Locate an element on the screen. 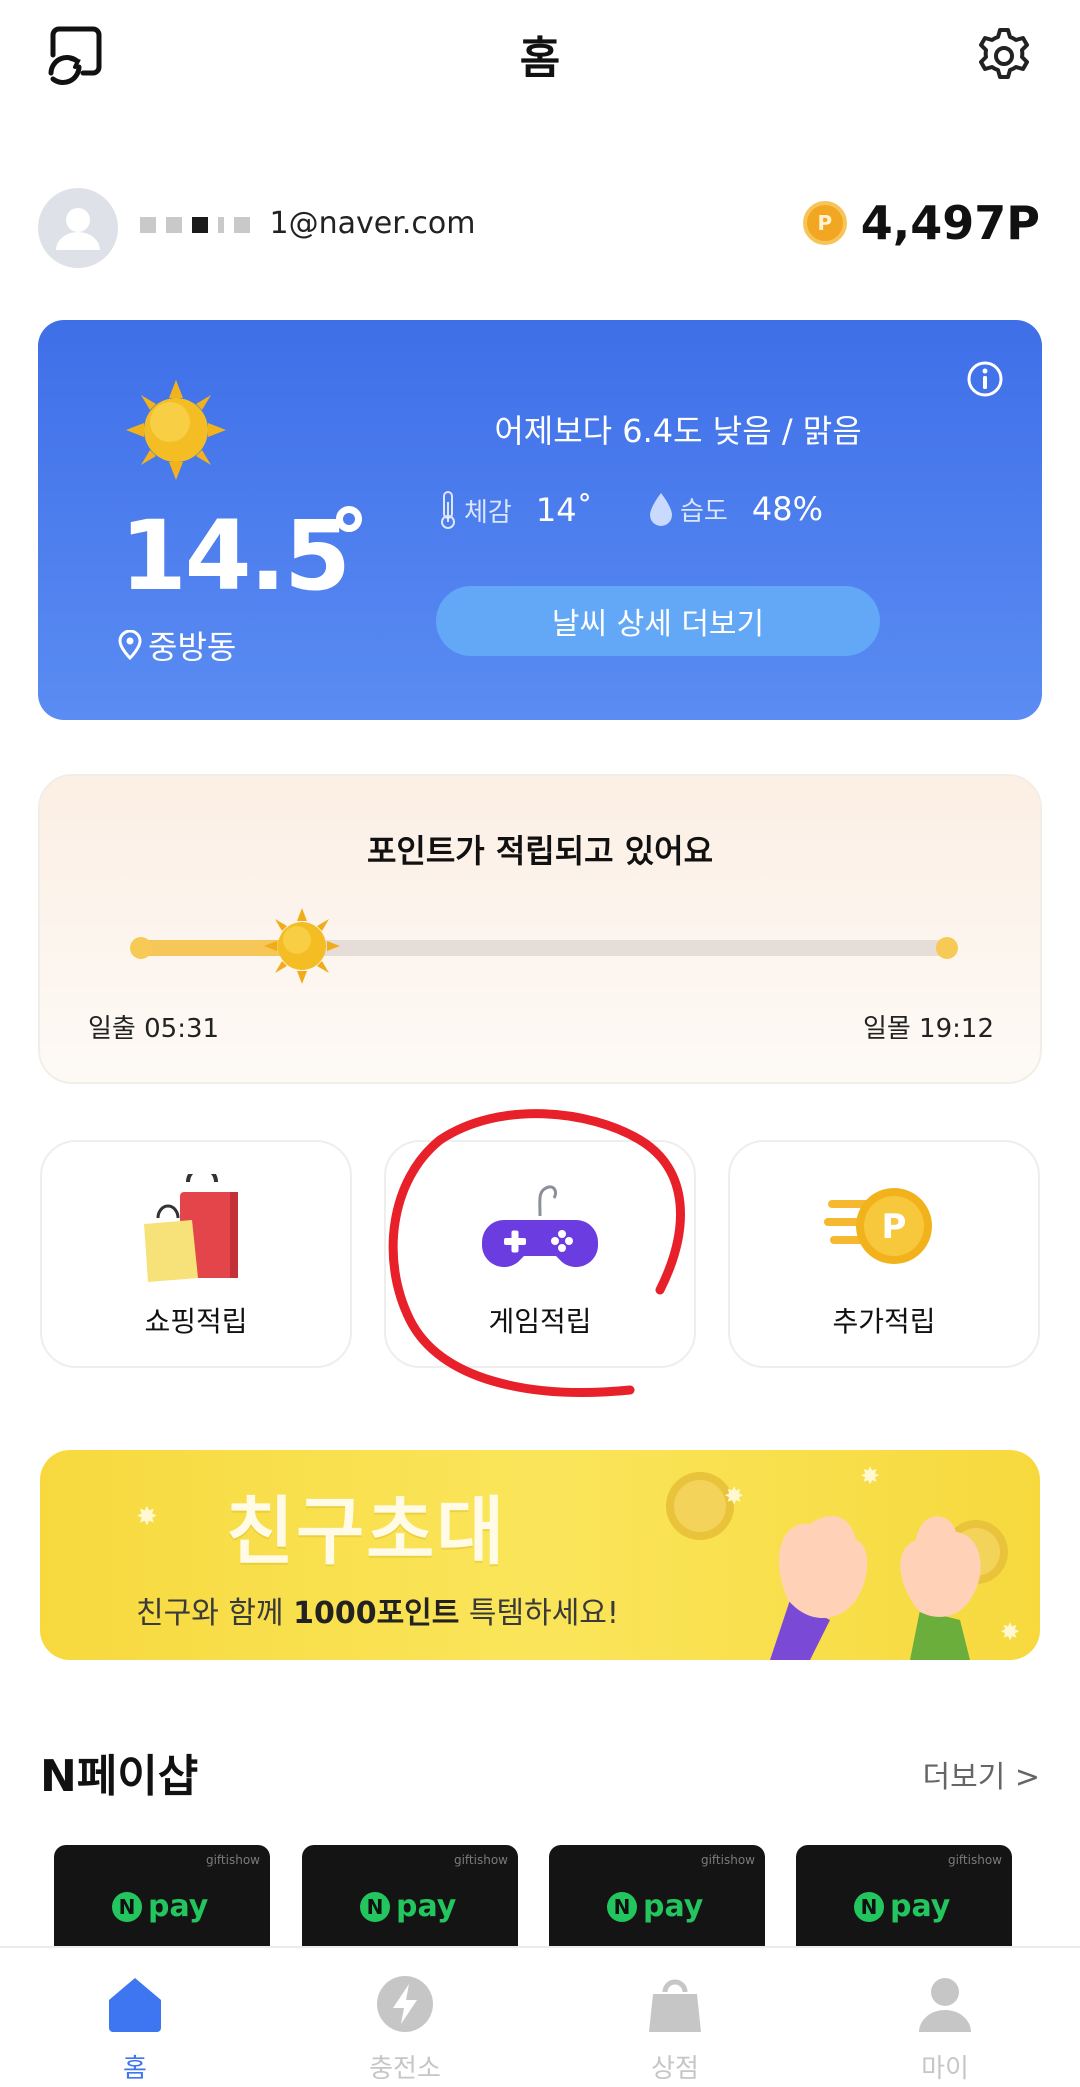 This screenshot has height=2087, width=1080. email-text: 1@naver.com is located at coordinates (372, 223).